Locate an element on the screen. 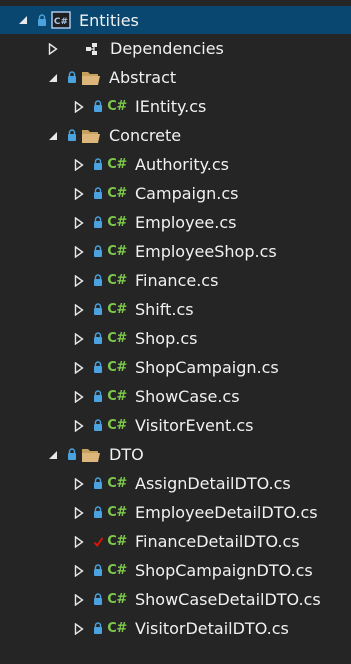 The height and width of the screenshot is (664, 351). tree-node-file: C# Authority.cs is located at coordinates (175, 164).